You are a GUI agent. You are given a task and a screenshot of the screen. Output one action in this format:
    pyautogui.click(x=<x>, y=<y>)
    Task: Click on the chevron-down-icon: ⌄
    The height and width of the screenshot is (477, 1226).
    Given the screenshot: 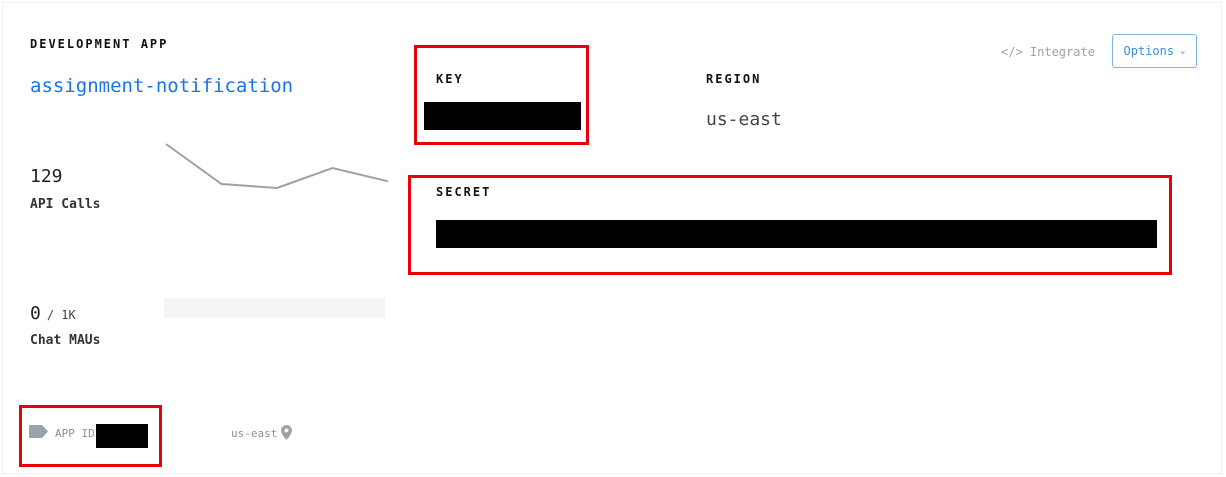 What is the action you would take?
    pyautogui.click(x=1183, y=51)
    